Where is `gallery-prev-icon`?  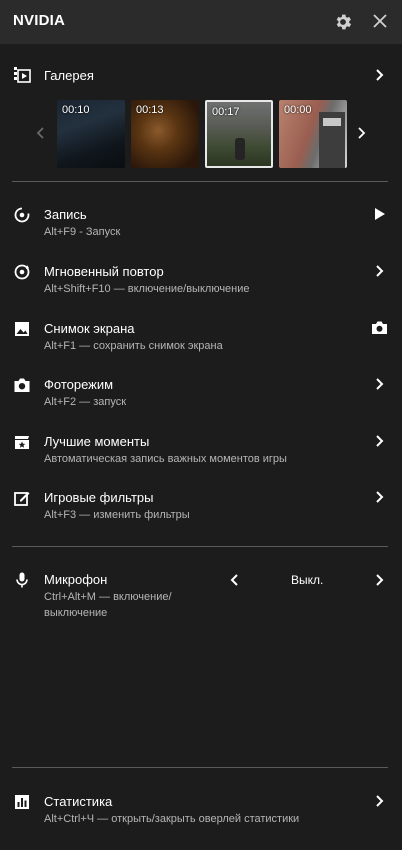 gallery-prev-icon is located at coordinates (41, 133).